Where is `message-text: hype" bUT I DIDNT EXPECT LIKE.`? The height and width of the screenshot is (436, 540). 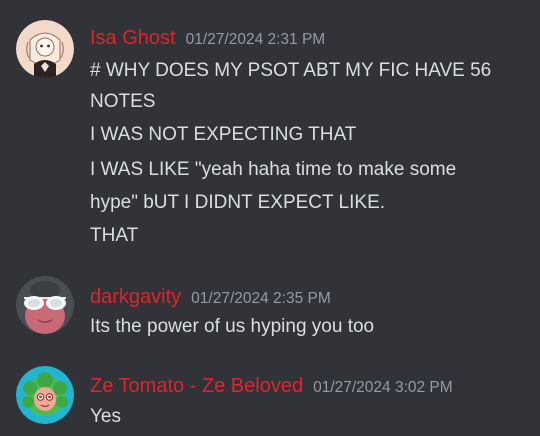
message-text: hype" bUT I DIDNT EXPECT LIKE. is located at coordinates (238, 202).